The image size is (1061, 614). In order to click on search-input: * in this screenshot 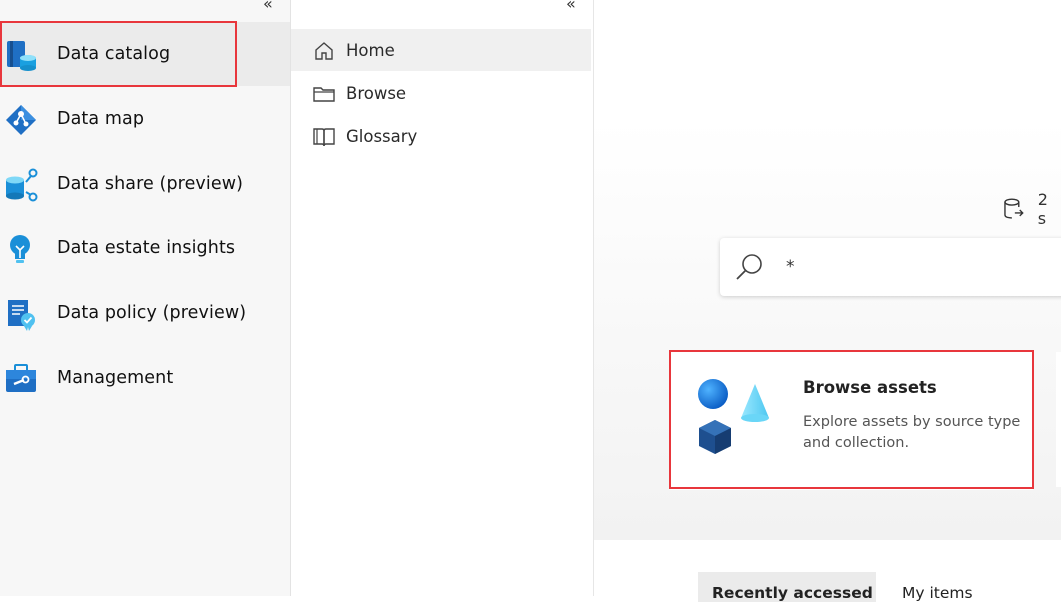, I will do `click(890, 267)`.